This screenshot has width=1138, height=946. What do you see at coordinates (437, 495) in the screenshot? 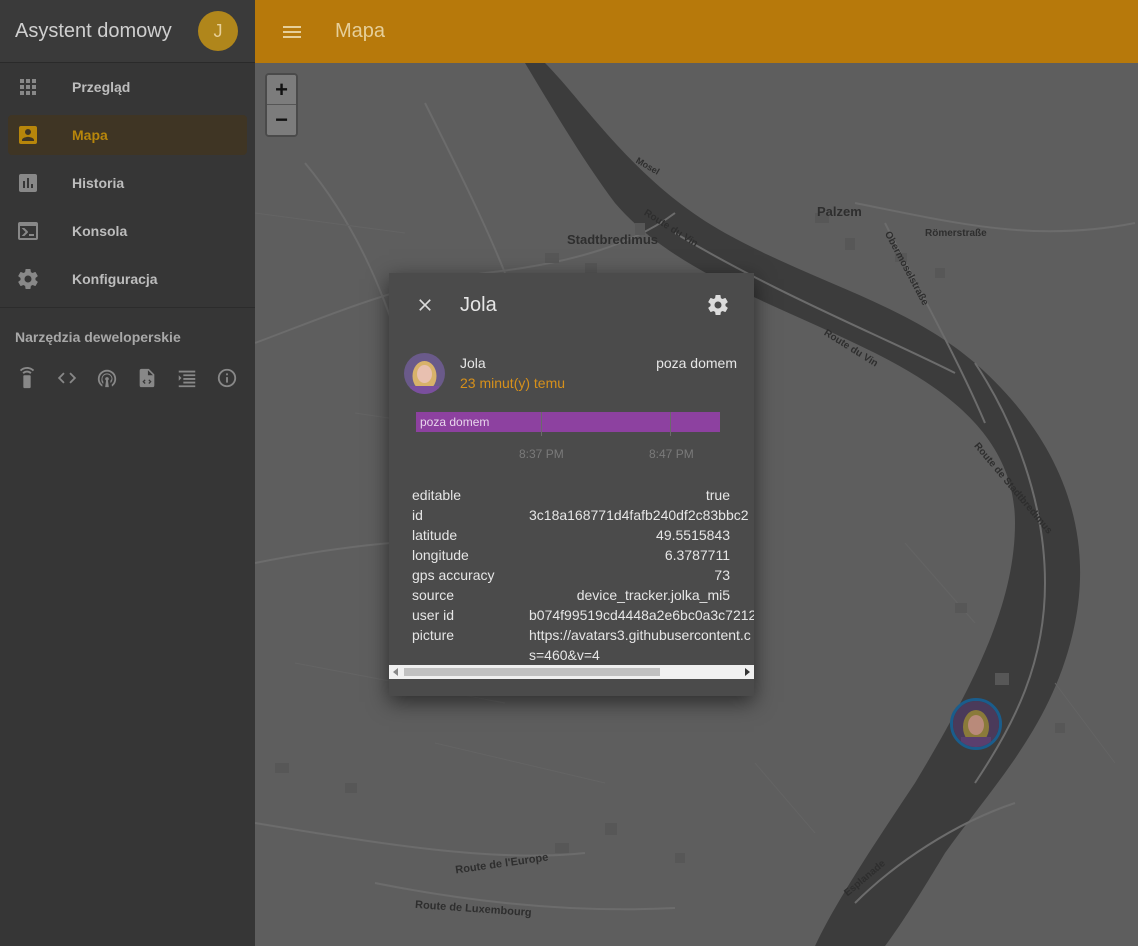
I see `attribute-key: editable` at bounding box center [437, 495].